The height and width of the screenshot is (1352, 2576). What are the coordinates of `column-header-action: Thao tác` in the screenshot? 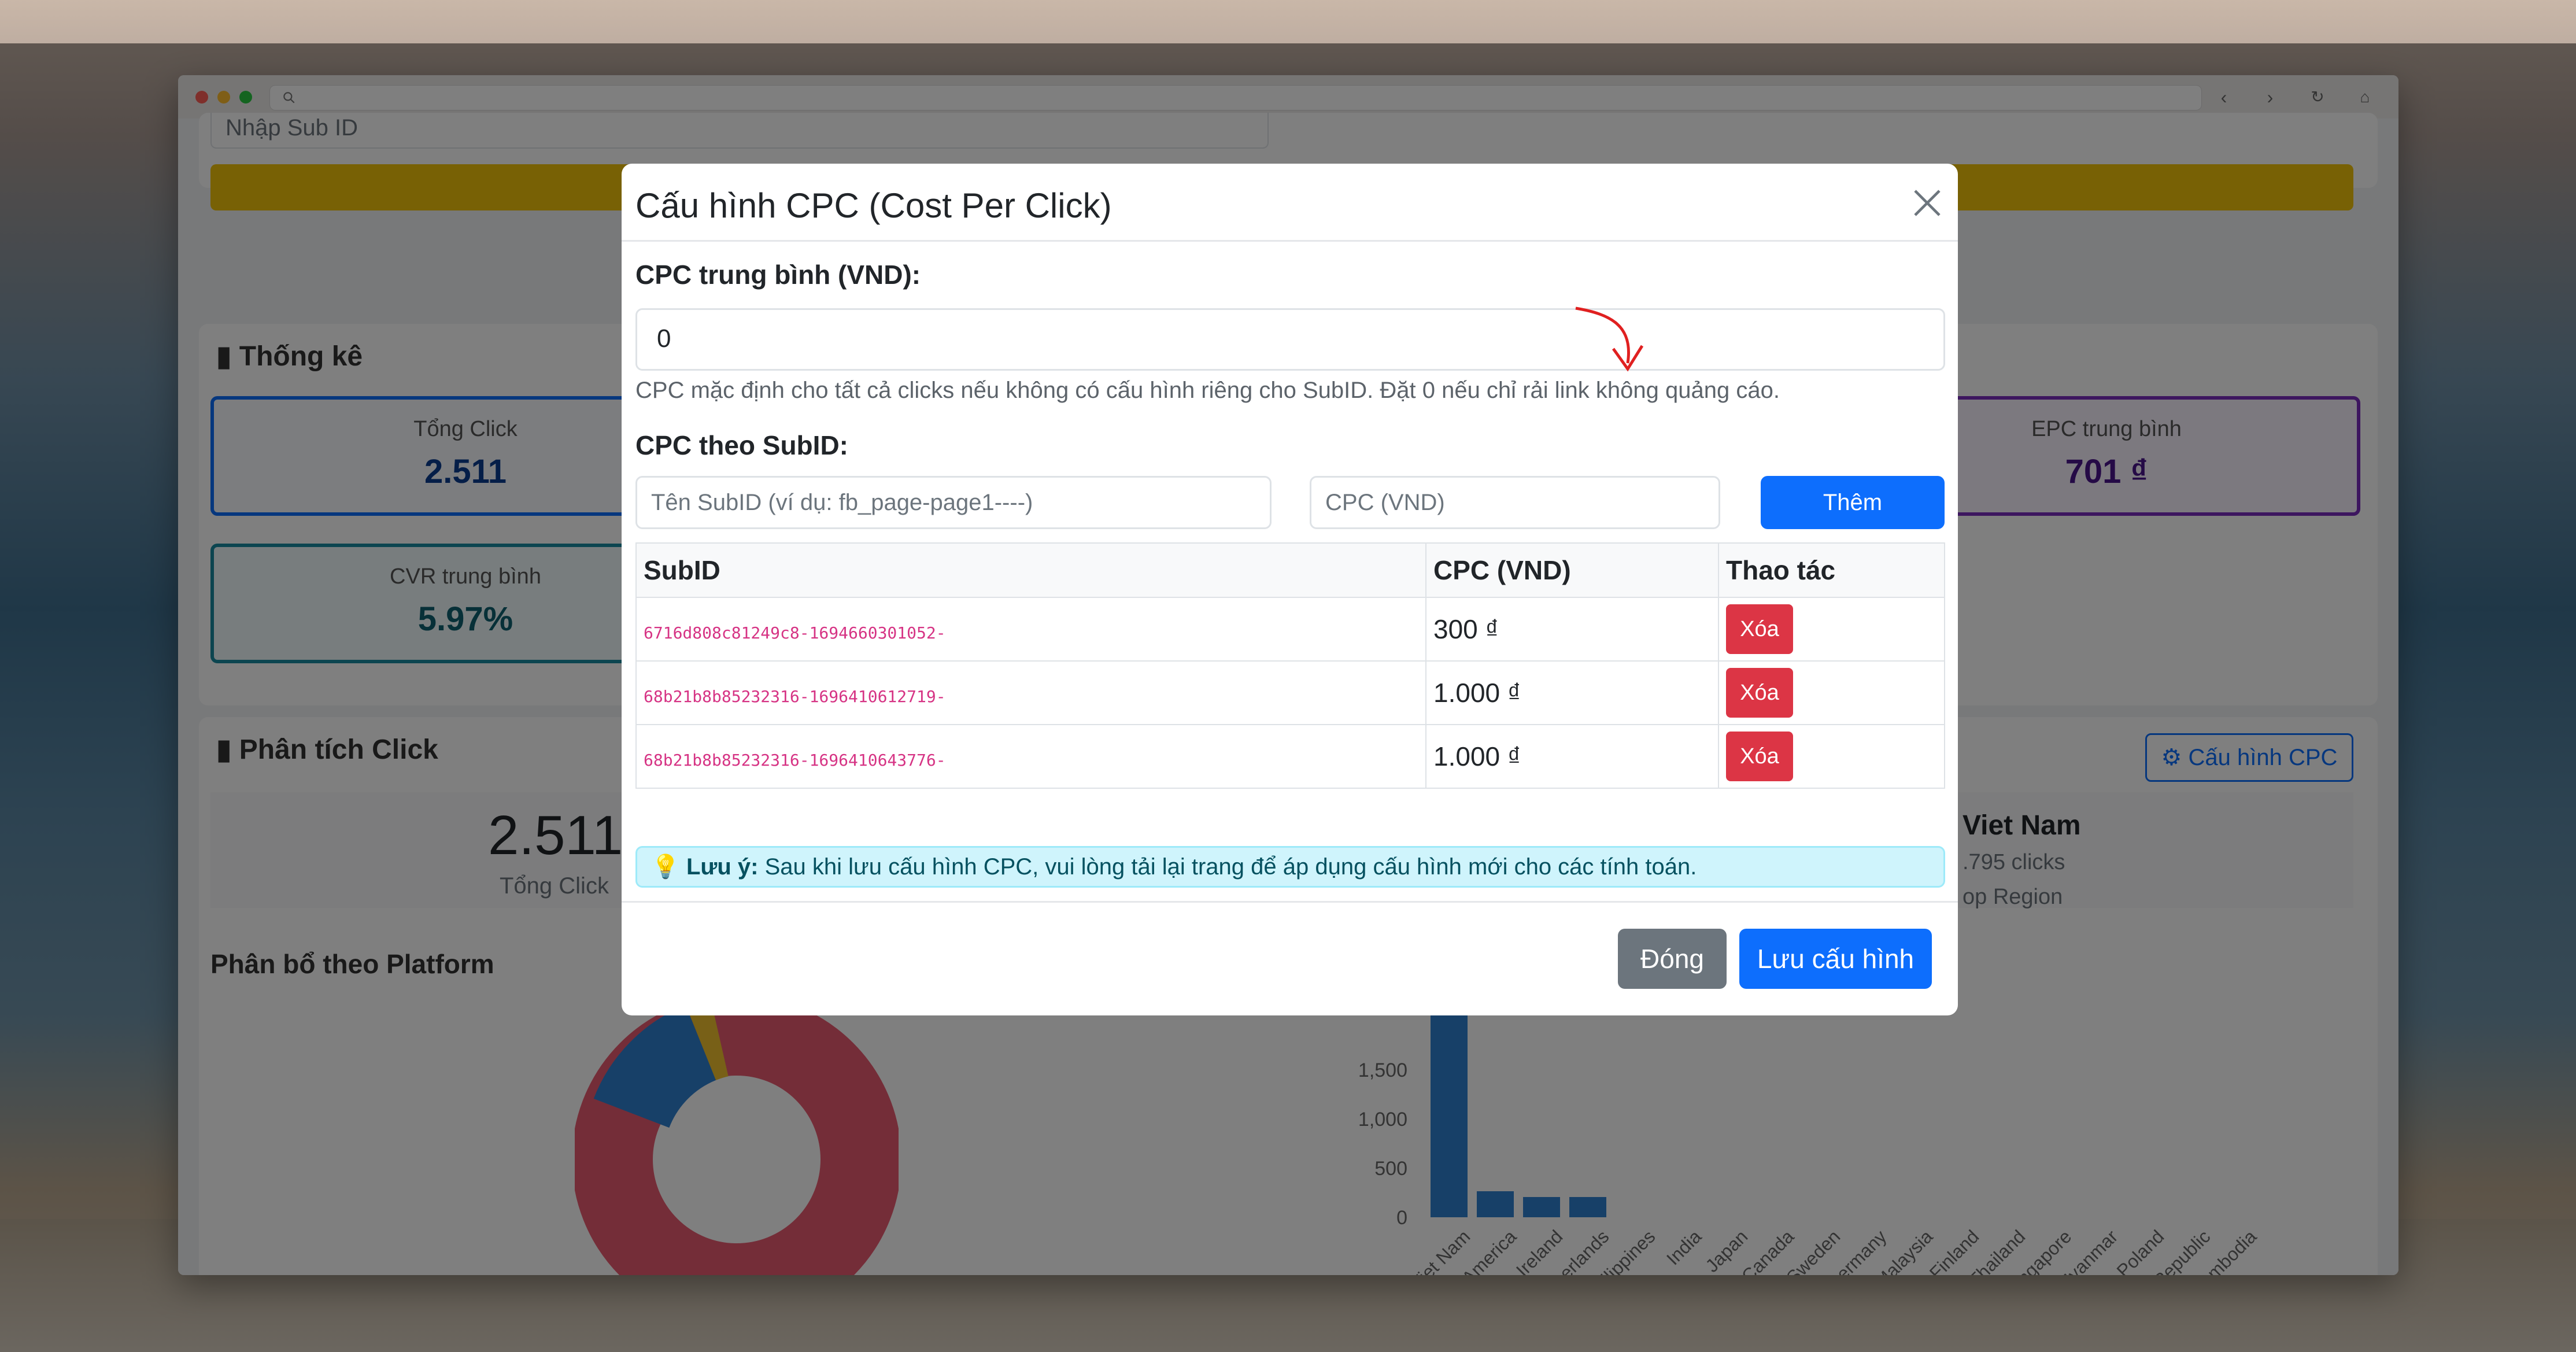 It's located at (1831, 570).